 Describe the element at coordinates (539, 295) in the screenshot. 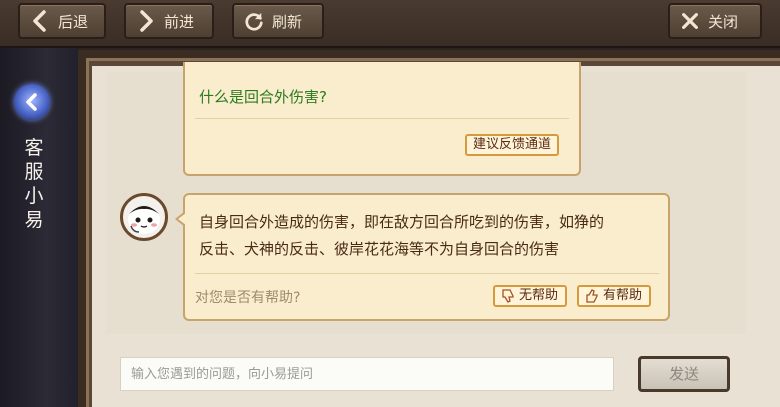

I see `not-helpful-label: 无帮助` at that location.